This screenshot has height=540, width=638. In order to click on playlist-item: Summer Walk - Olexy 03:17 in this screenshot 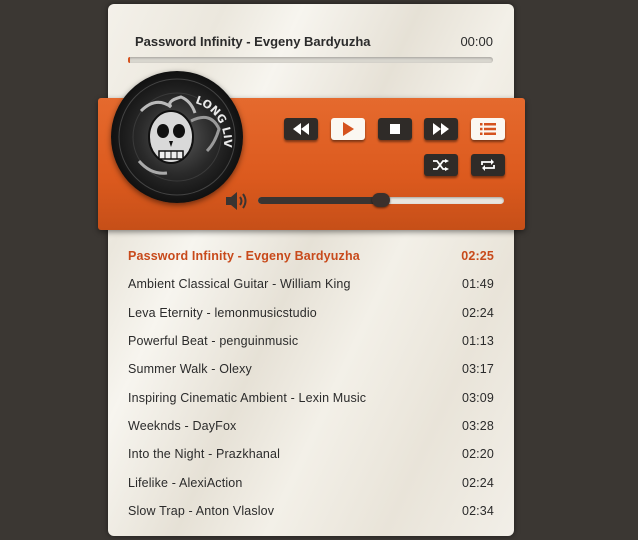, I will do `click(311, 369)`.